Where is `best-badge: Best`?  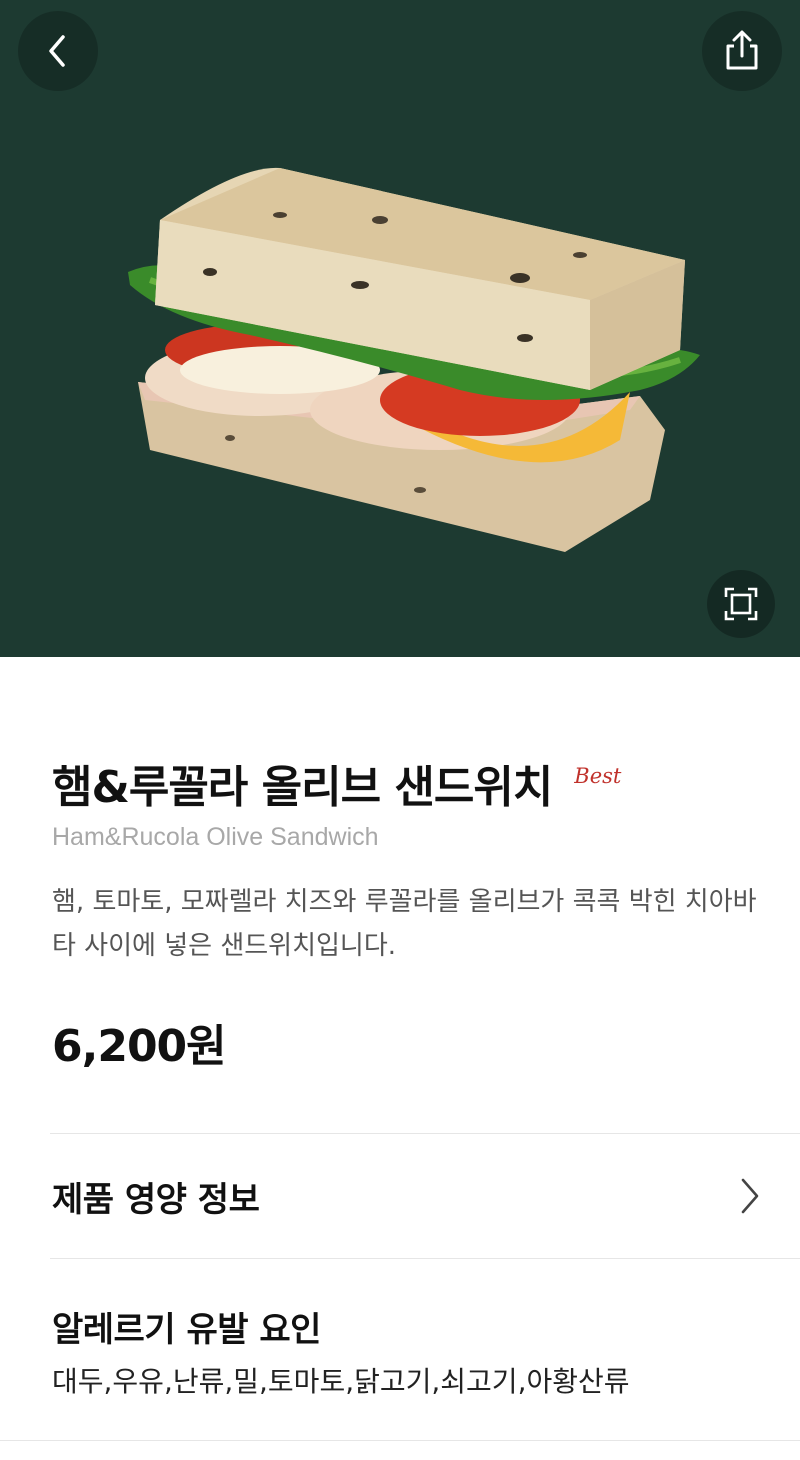 best-badge: Best is located at coordinates (598, 776).